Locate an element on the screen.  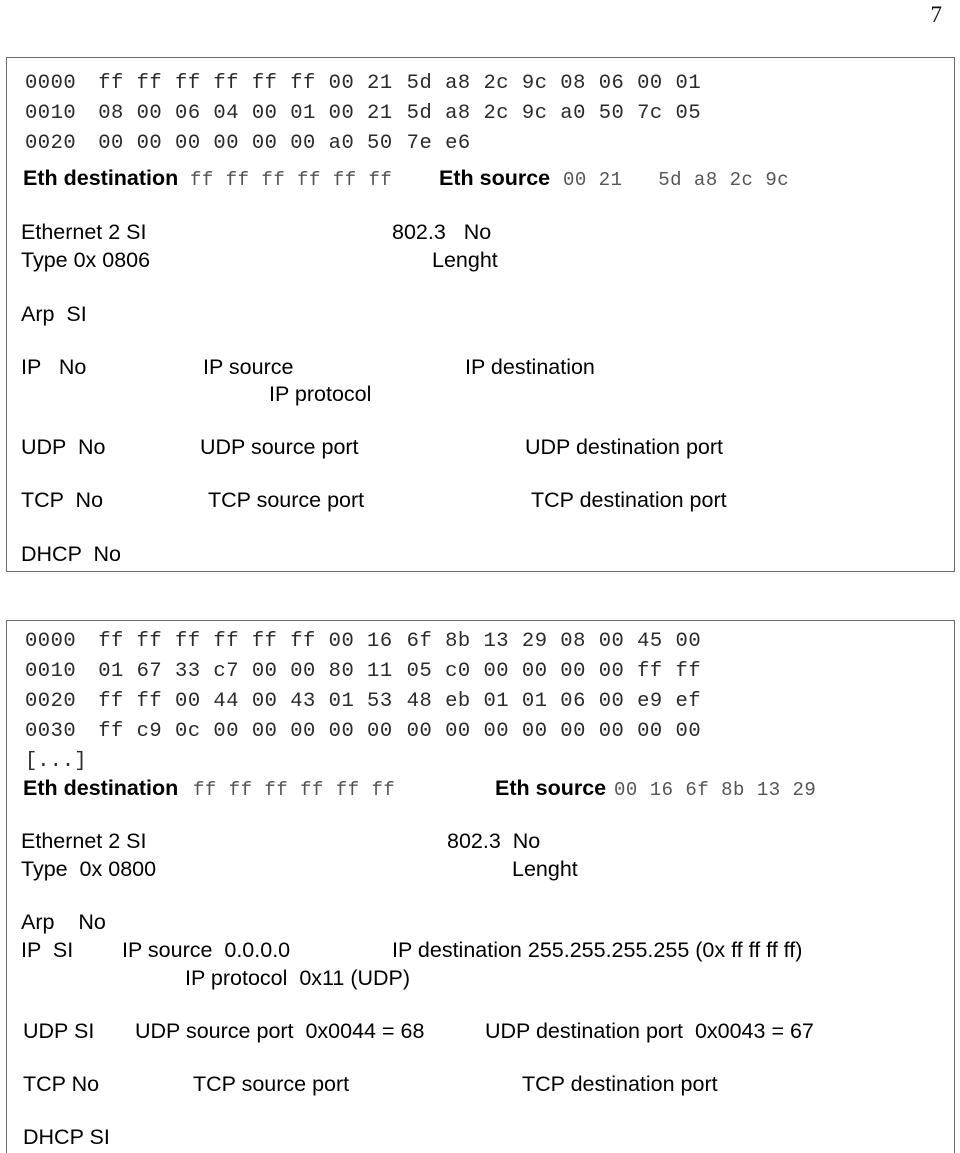
hexdump-bytes-right: 5d a8 2c 9c a0 50 7c 05 is located at coordinates (554, 113).